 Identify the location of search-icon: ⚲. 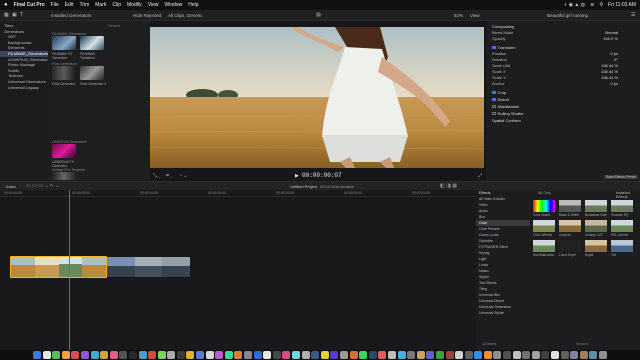
(601, 5).